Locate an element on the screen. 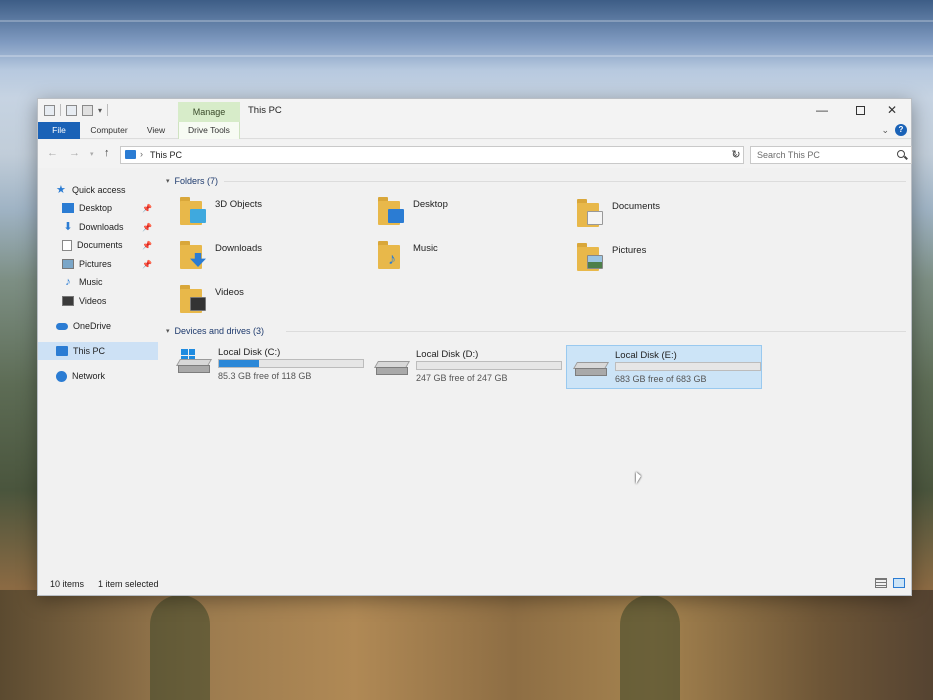 The height and width of the screenshot is (700, 933). tab-drive-tools: Drive Tools is located at coordinates (209, 130).